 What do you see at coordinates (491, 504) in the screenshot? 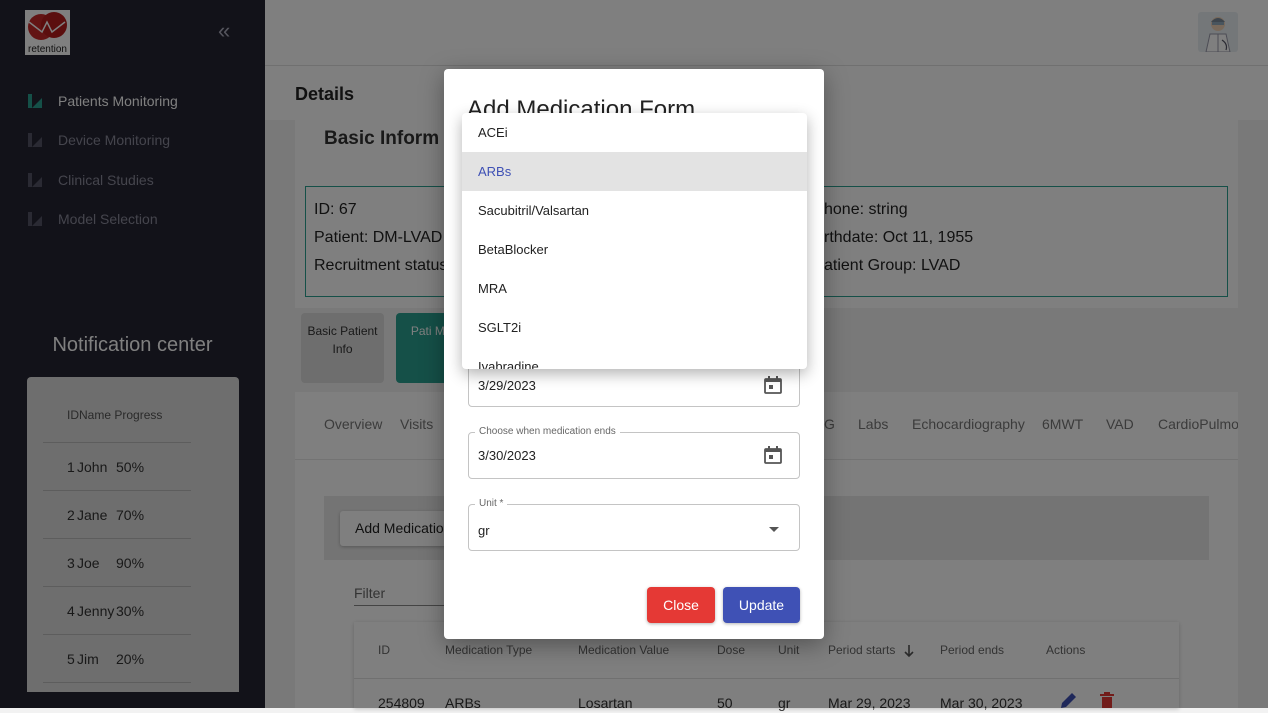
I see `unit-label: Unit *` at bounding box center [491, 504].